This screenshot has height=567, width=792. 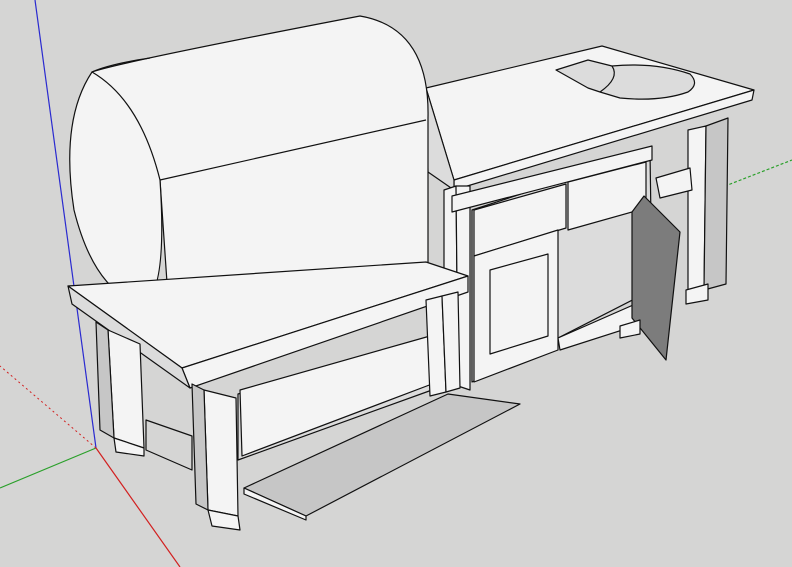 I want to click on right-side-shelf, so click(x=674, y=183).